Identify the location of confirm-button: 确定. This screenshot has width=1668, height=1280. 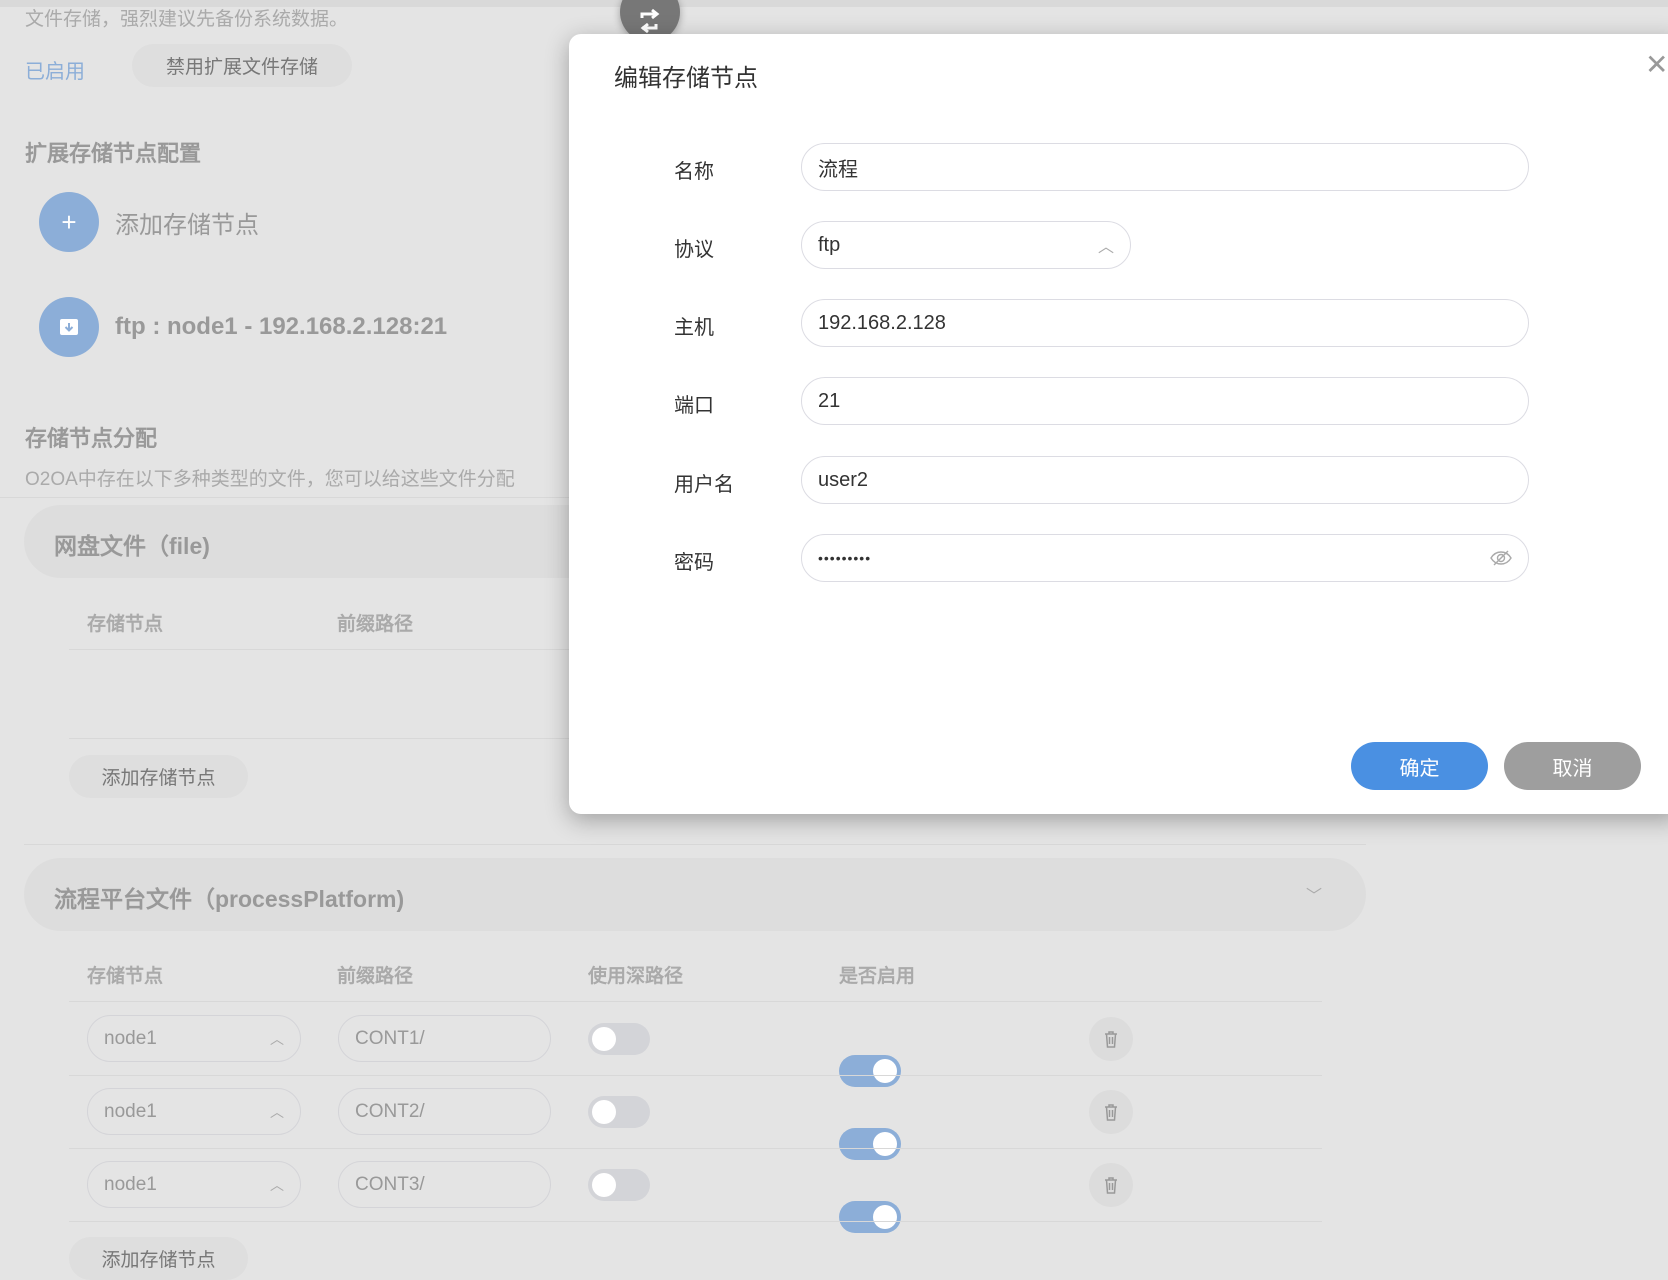
(1419, 766).